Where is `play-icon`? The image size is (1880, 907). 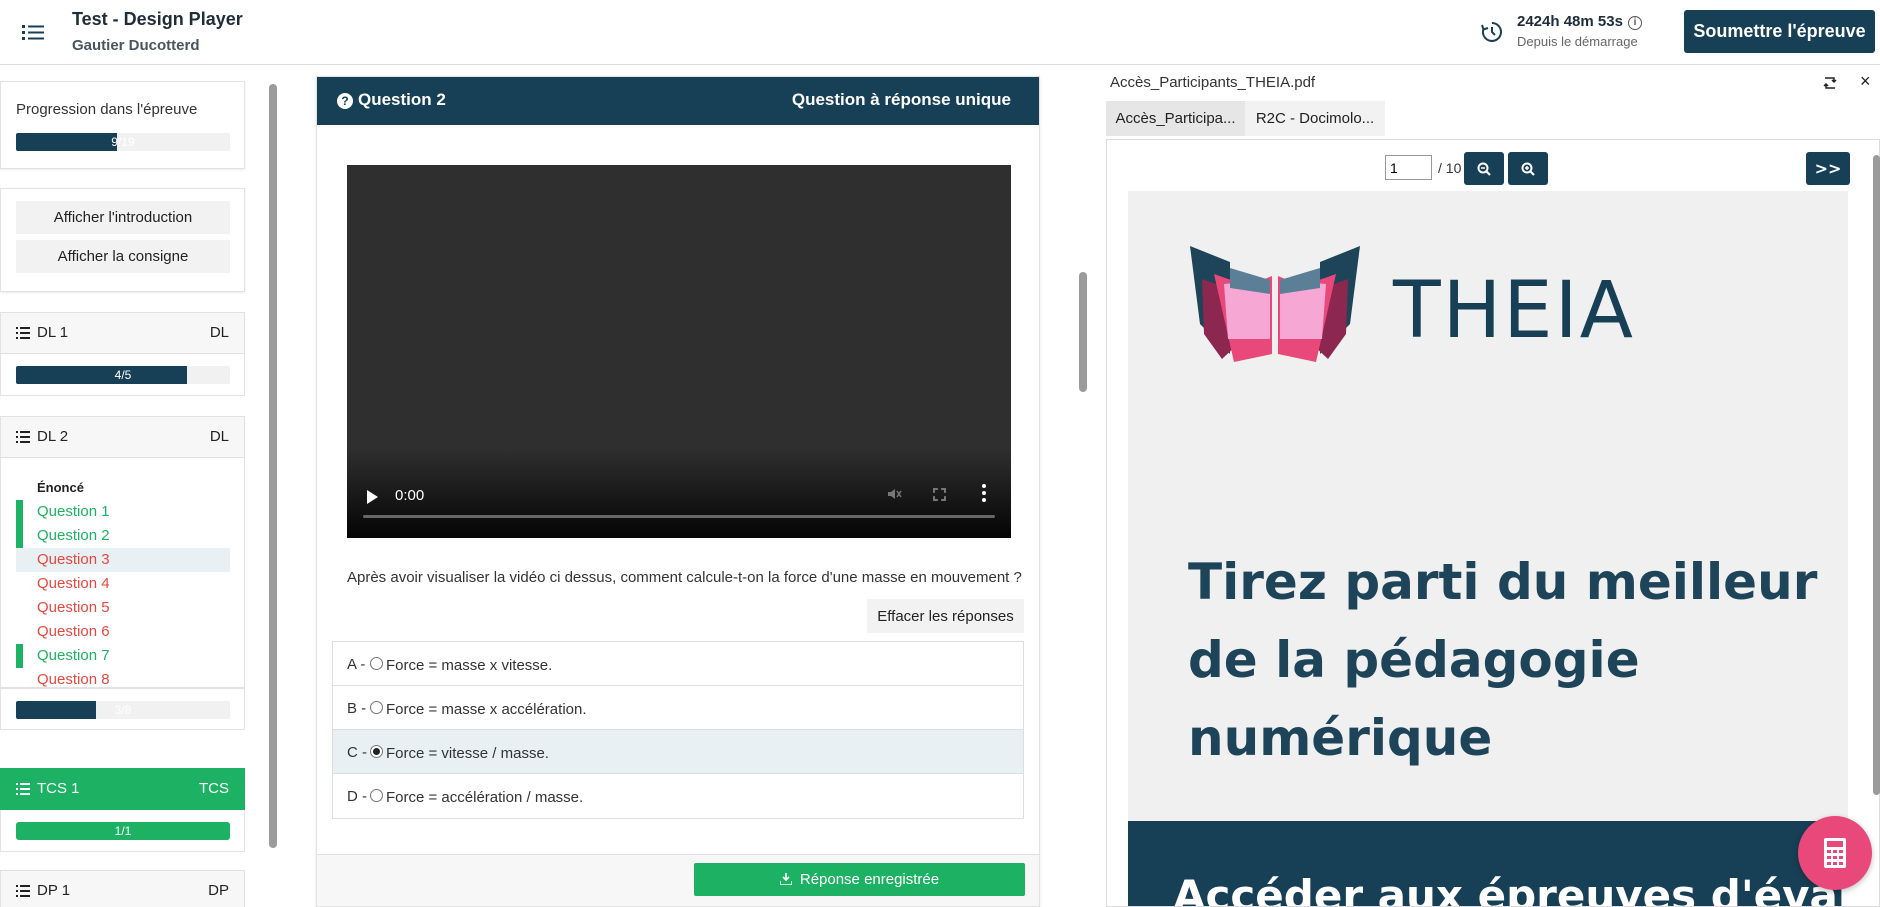
play-icon is located at coordinates (372, 497).